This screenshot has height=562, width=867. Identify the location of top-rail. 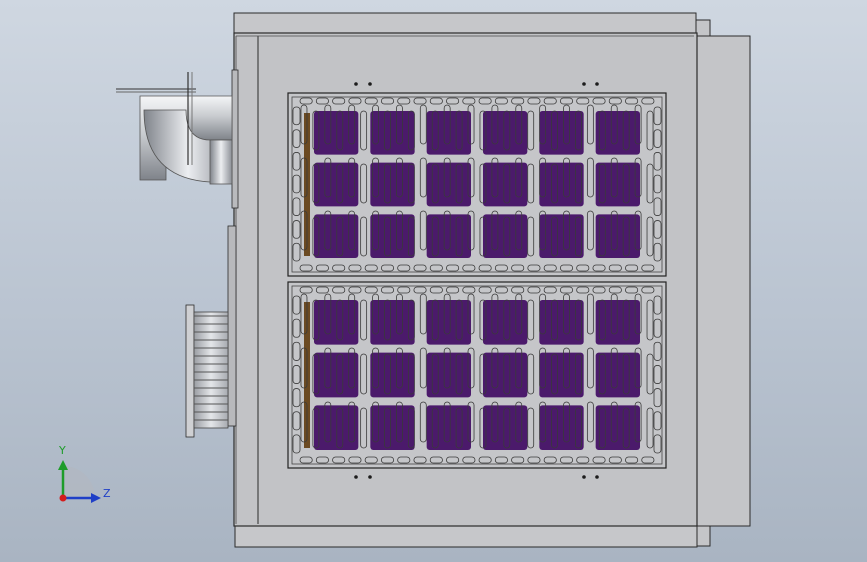
(465, 23).